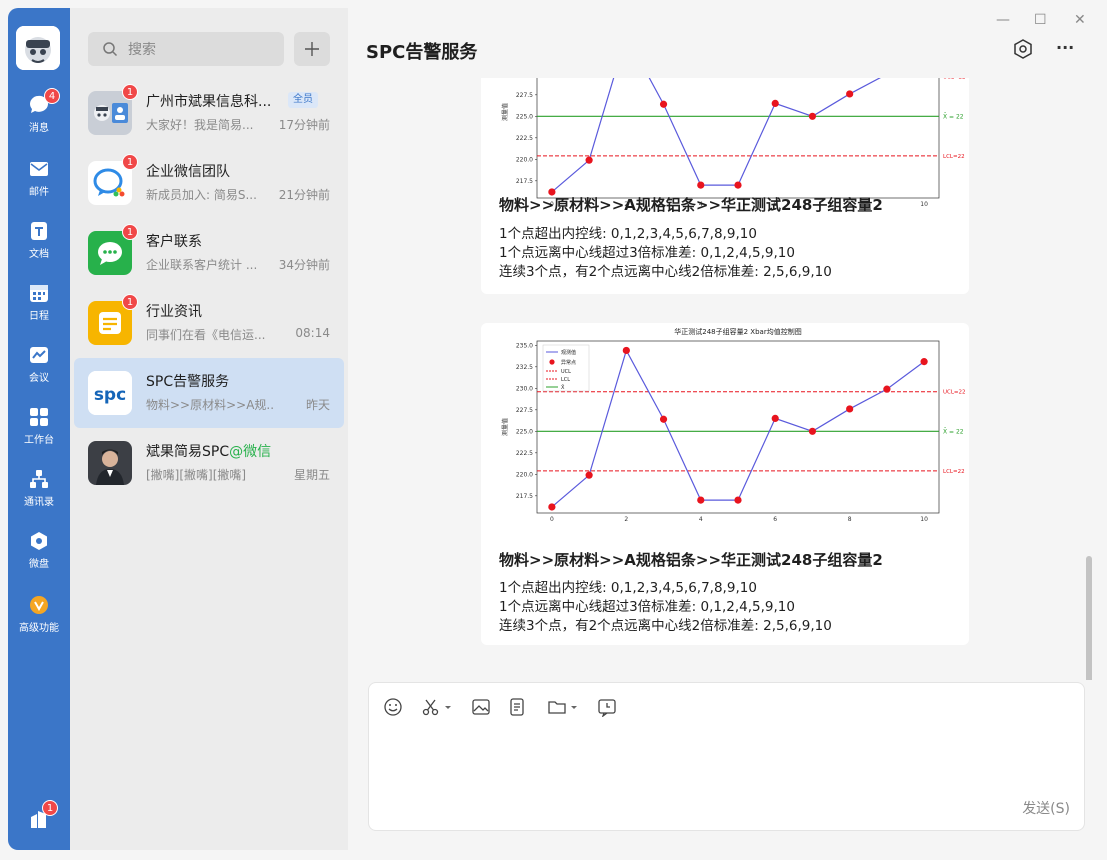 The height and width of the screenshot is (860, 1107). I want to click on image-icon, so click(481, 707).